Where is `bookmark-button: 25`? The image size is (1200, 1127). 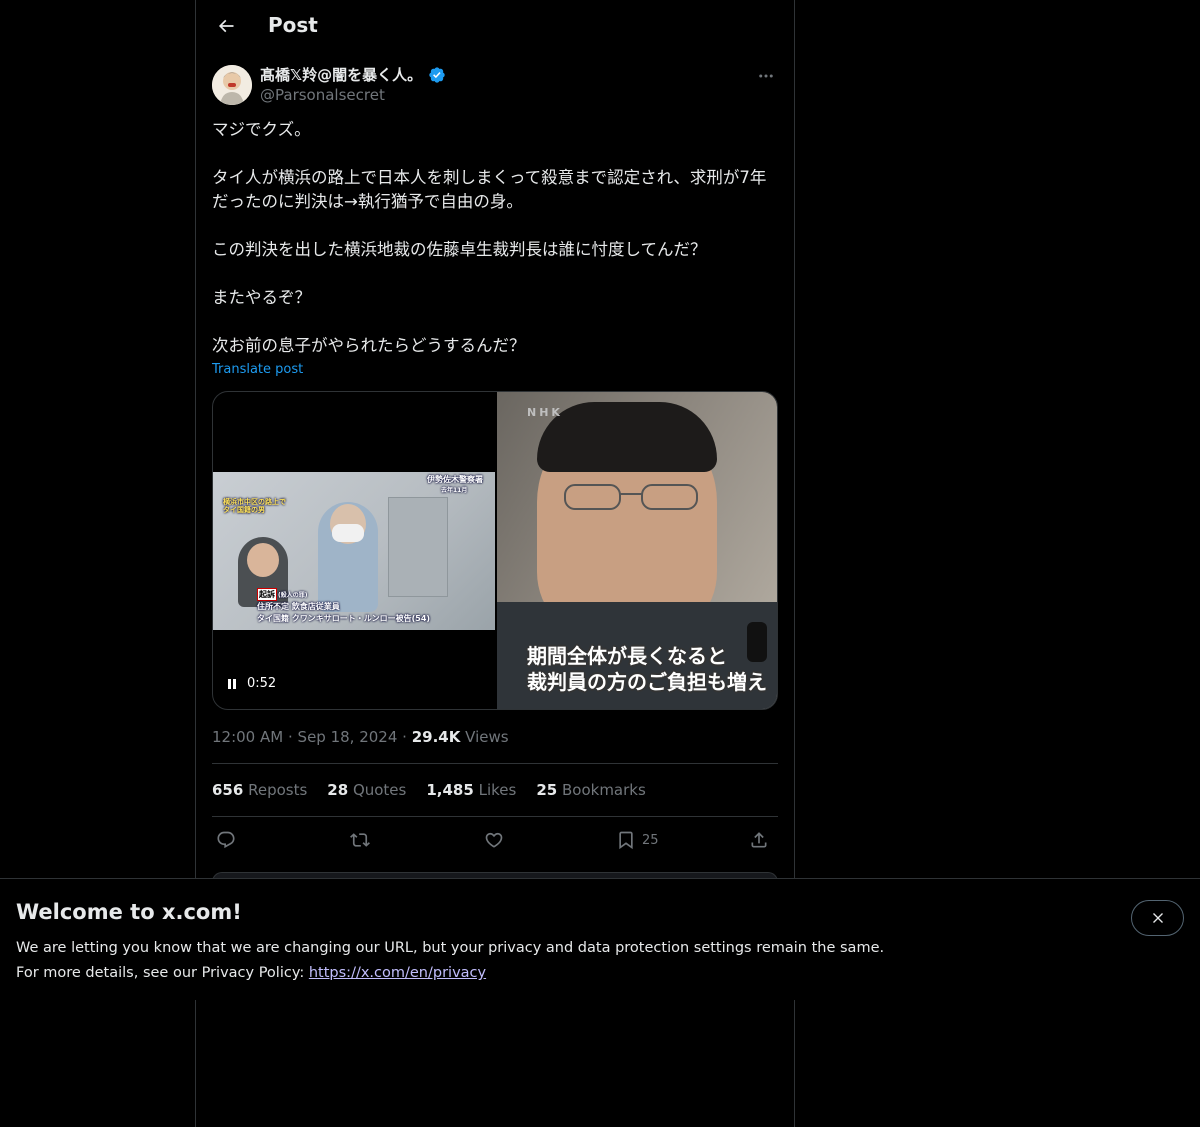
bookmark-button: 25 is located at coordinates (637, 840).